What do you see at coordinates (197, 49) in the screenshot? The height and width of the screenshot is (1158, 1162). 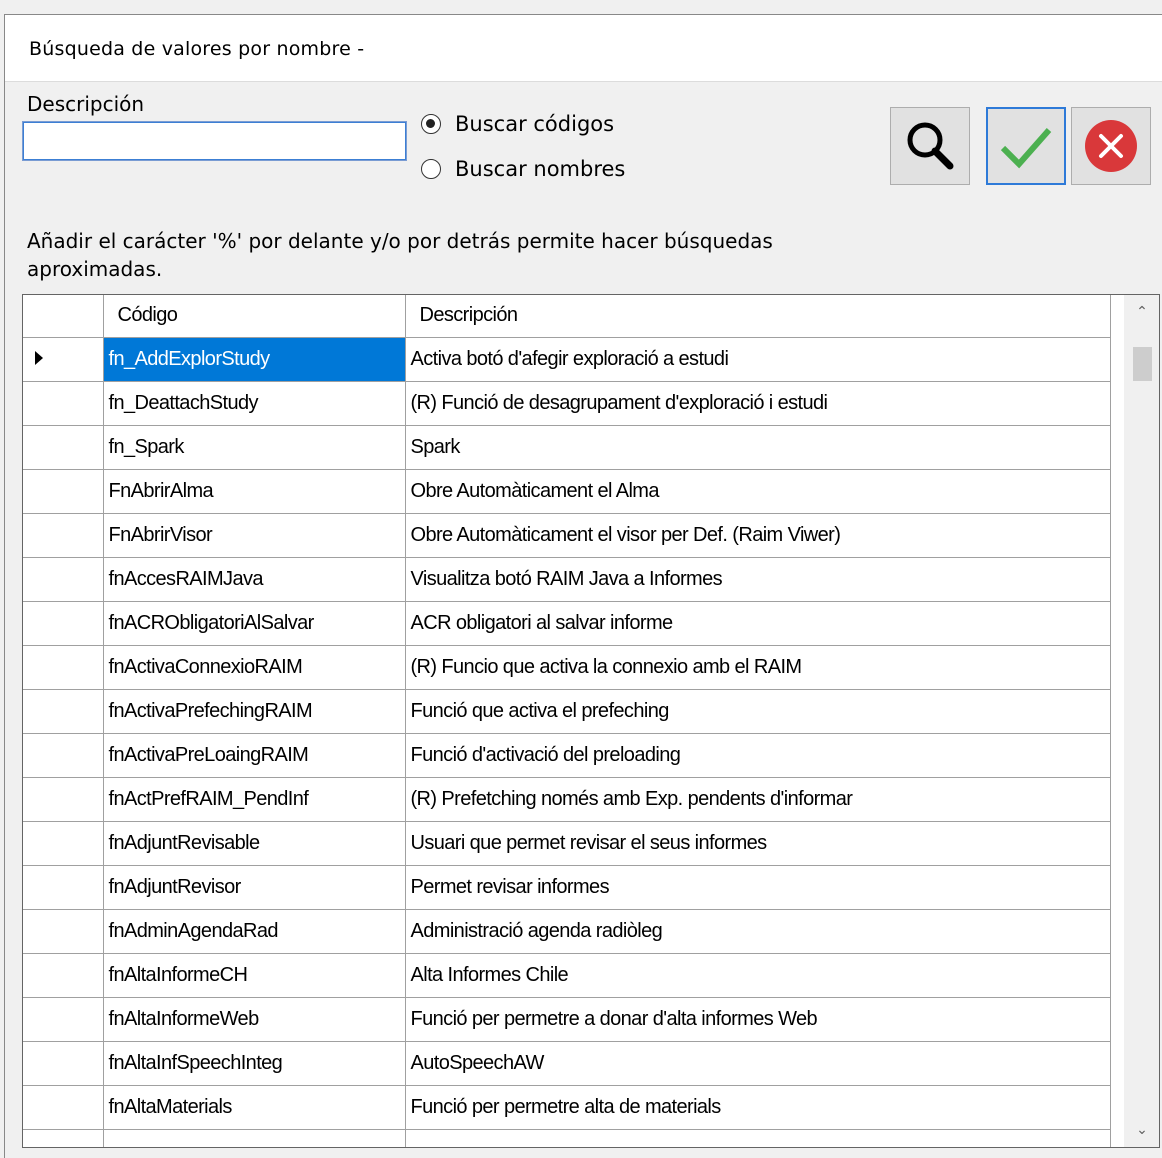 I see `window-title: Búsqueda de valores por nombre -` at bounding box center [197, 49].